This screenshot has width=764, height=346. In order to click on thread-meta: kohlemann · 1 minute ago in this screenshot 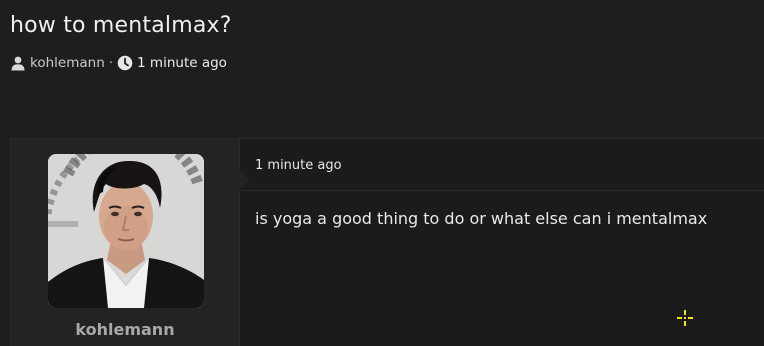, I will do `click(118, 63)`.